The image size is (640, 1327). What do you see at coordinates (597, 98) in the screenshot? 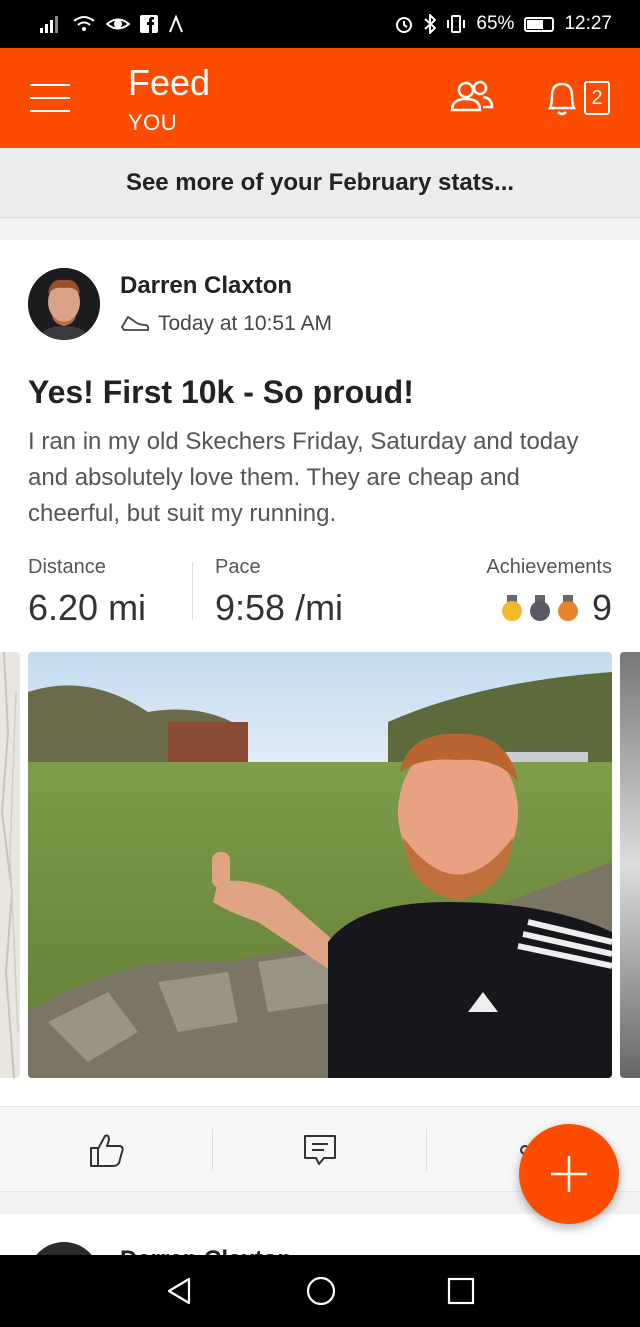
I see `notification-badge: 2` at bounding box center [597, 98].